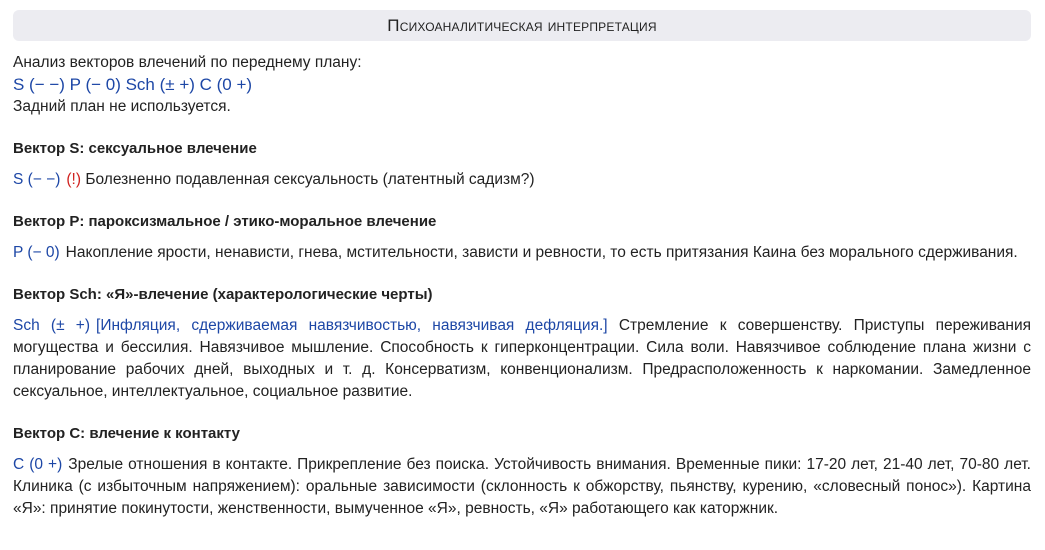  Describe the element at coordinates (126, 433) in the screenshot. I see `section-title: Вектор C: влечение к контакту` at that location.